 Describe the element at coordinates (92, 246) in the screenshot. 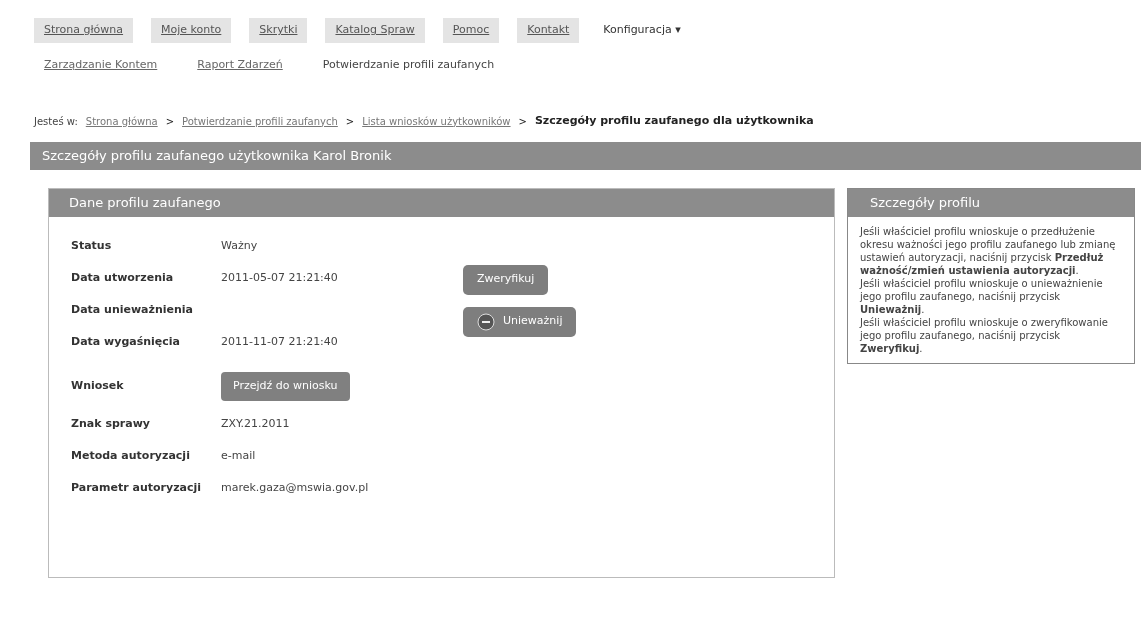

I see `field-label: Status` at that location.